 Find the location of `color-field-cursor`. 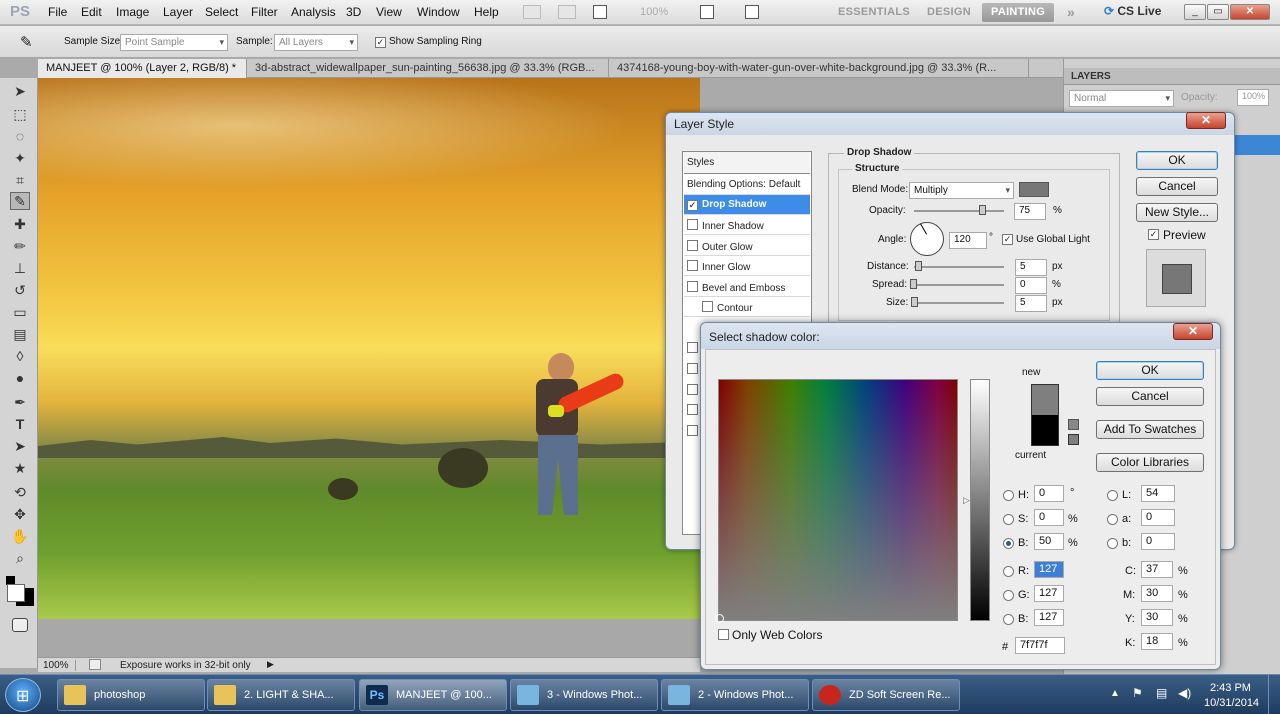

color-field-cursor is located at coordinates (719, 618).